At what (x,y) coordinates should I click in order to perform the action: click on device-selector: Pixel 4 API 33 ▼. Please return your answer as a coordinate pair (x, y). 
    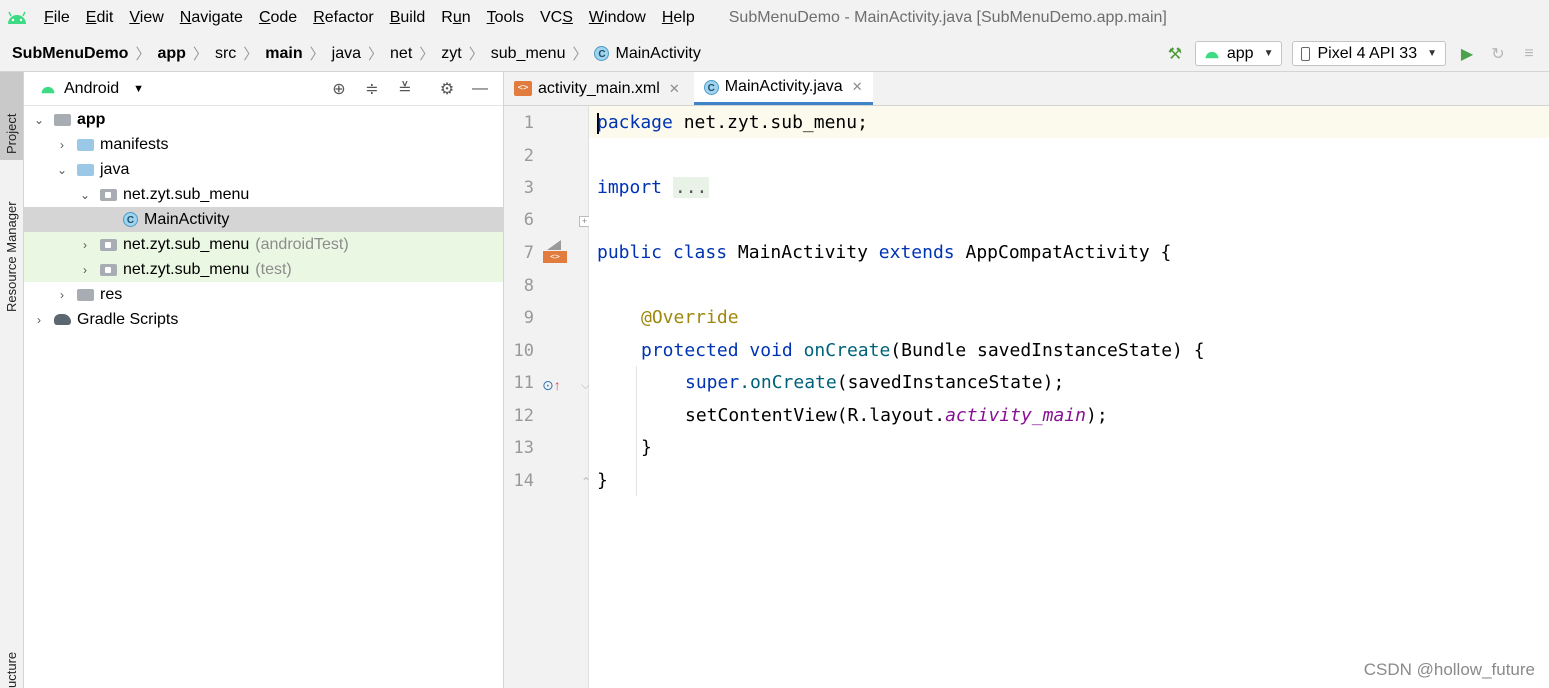
    Looking at the image, I should click on (1369, 53).